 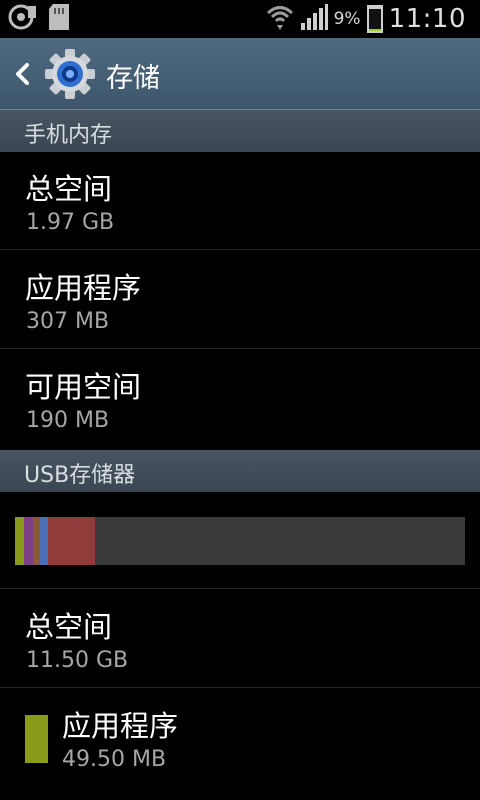 What do you see at coordinates (133, 78) in the screenshot?
I see `page-title: 存储` at bounding box center [133, 78].